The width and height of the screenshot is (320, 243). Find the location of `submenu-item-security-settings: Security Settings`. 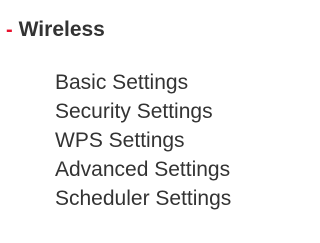

submenu-item-security-settings: Security Settings is located at coordinates (143, 111).